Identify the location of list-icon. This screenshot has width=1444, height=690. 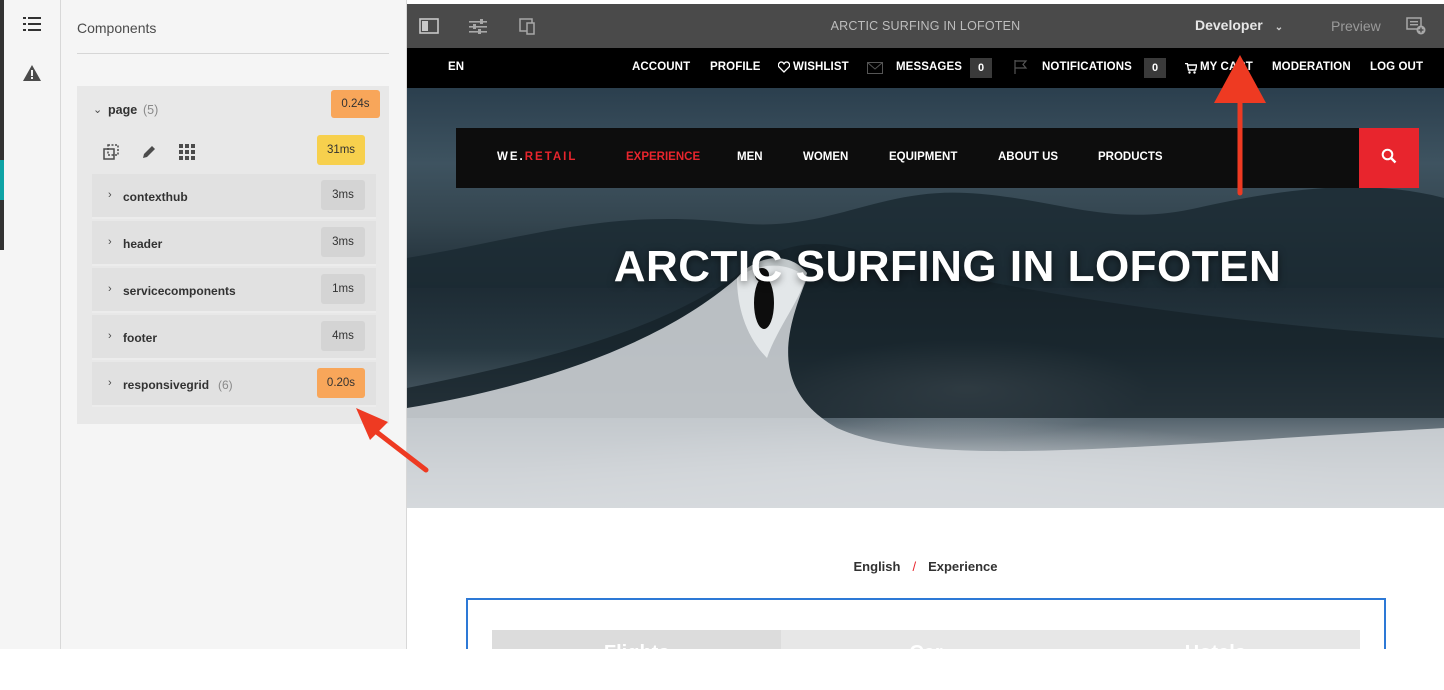
(32, 26).